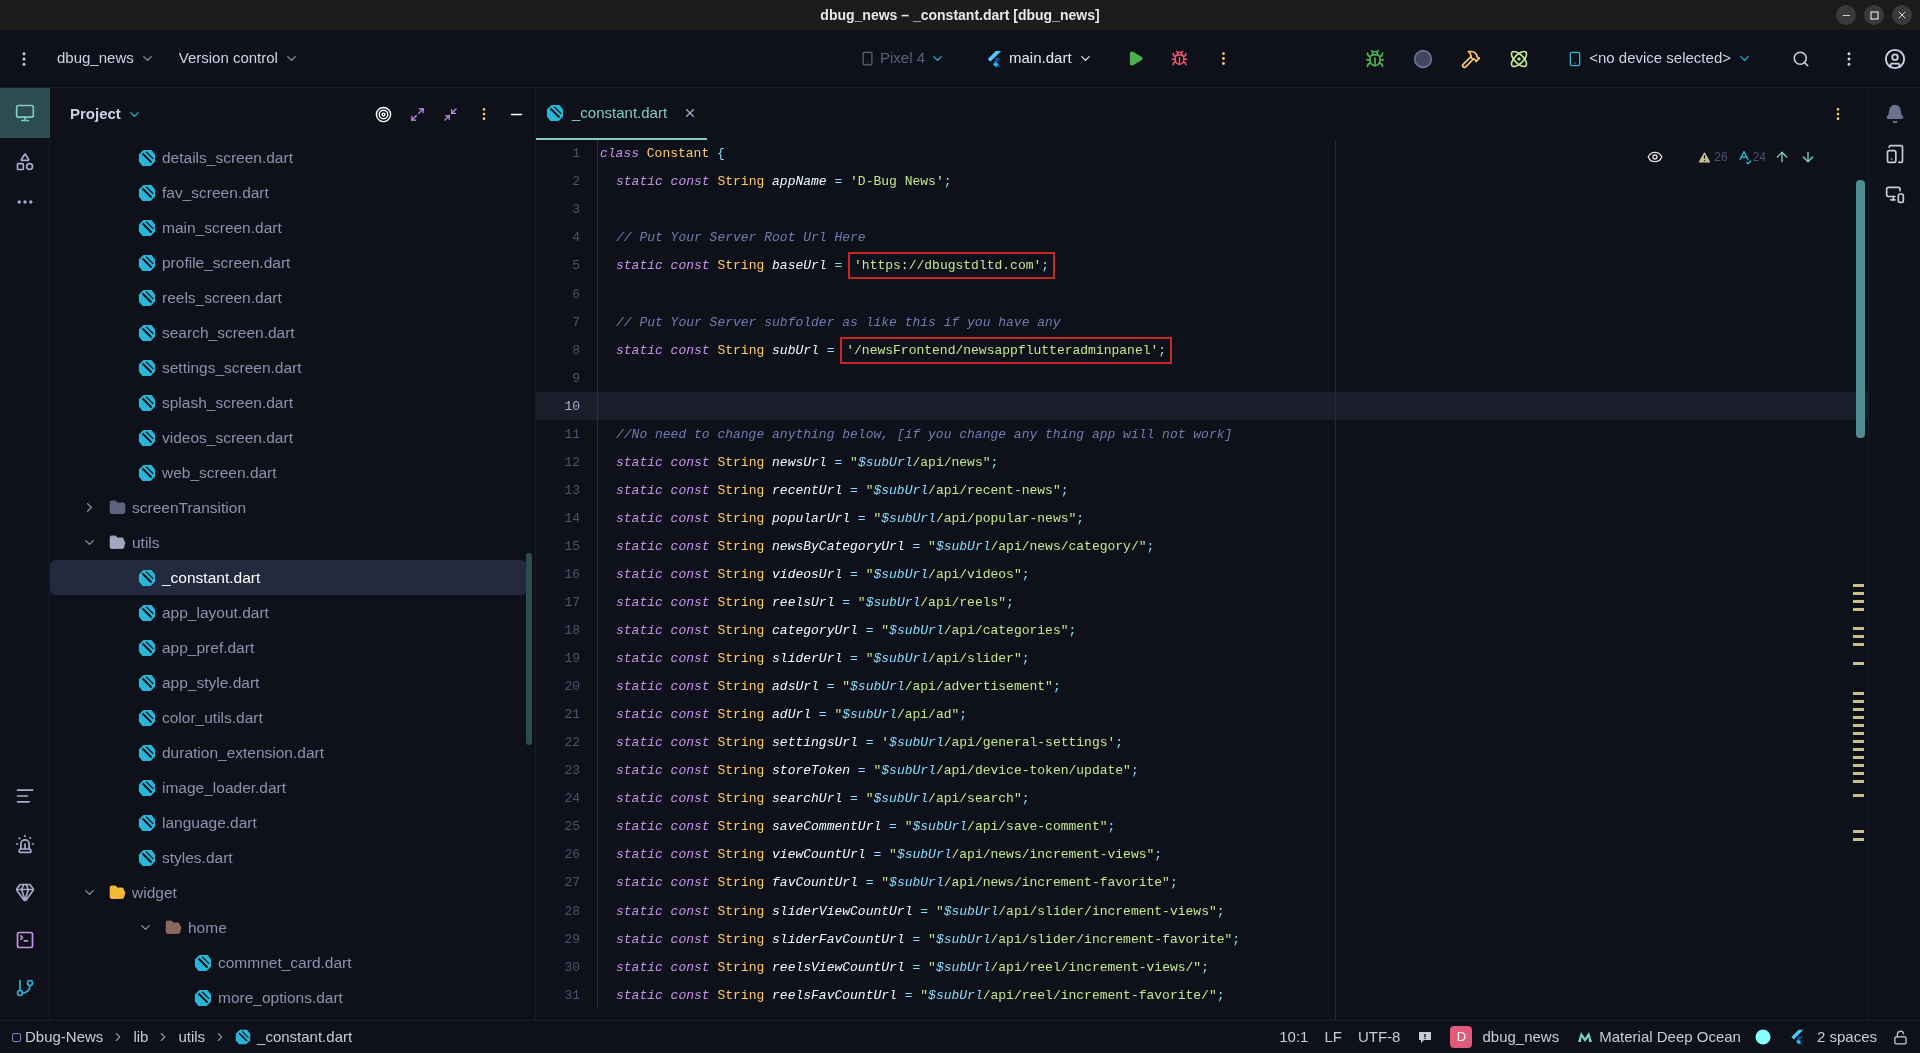  What do you see at coordinates (1801, 58) in the screenshot?
I see `search-icon` at bounding box center [1801, 58].